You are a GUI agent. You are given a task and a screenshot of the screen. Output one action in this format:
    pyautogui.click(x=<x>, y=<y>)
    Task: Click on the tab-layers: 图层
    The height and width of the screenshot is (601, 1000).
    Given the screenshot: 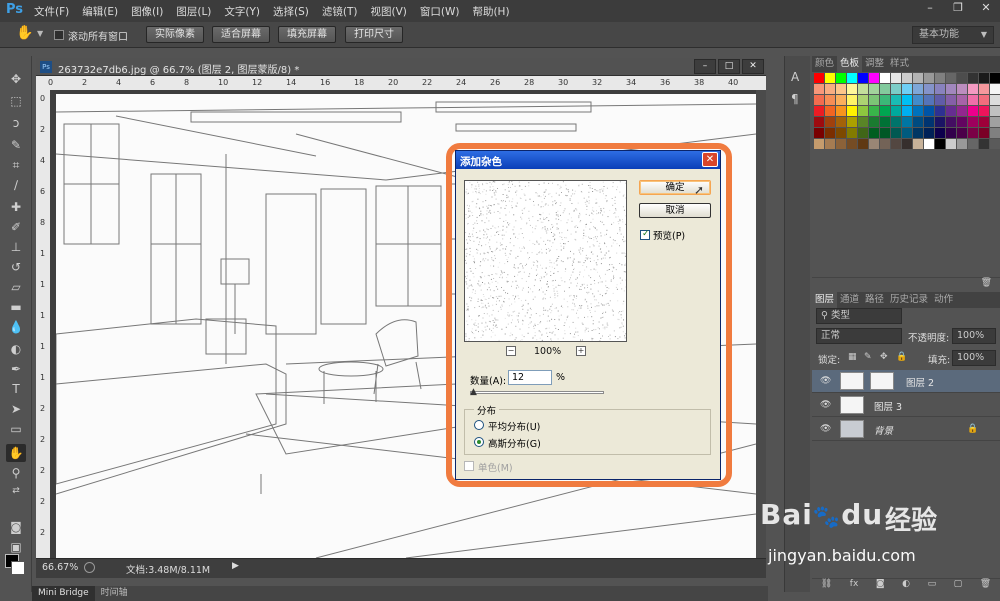 What is the action you would take?
    pyautogui.click(x=825, y=300)
    